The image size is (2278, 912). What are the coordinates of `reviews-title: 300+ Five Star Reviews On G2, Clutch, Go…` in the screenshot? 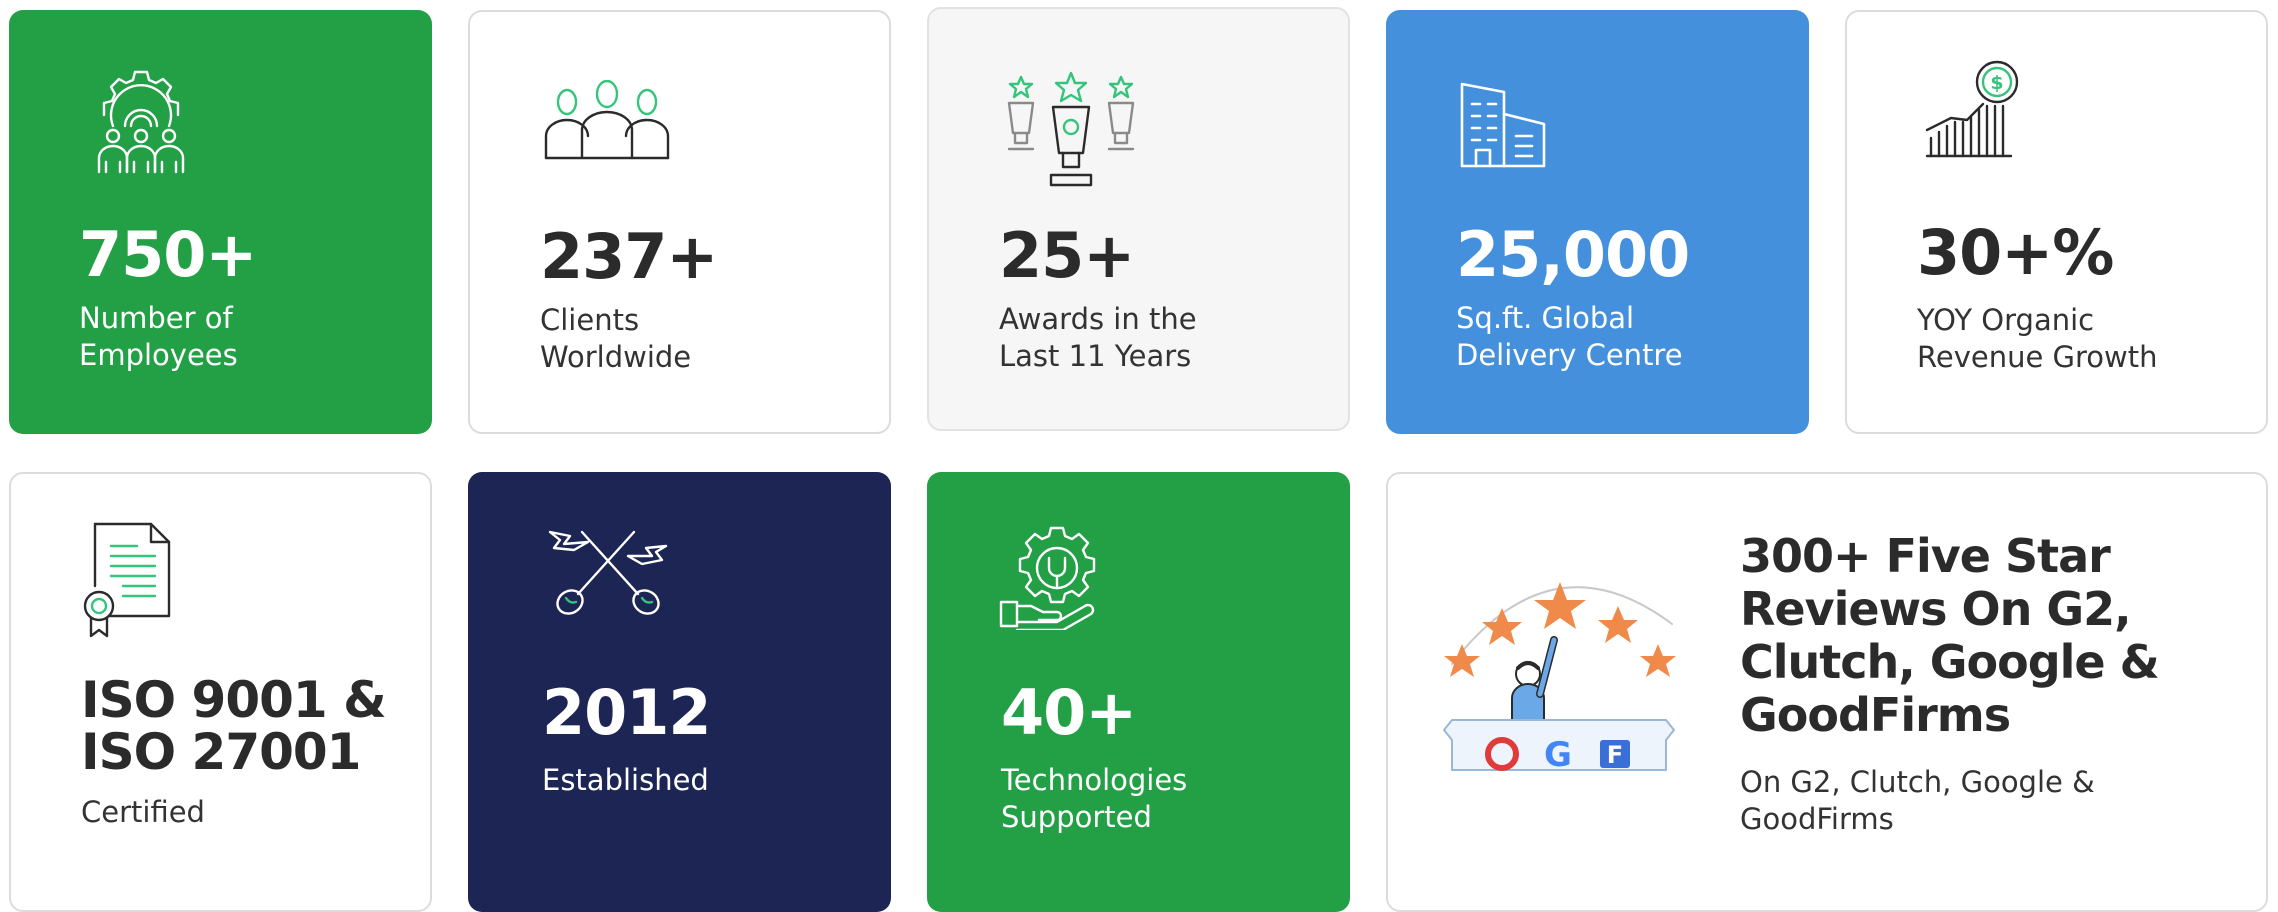 It's located at (1950, 635).